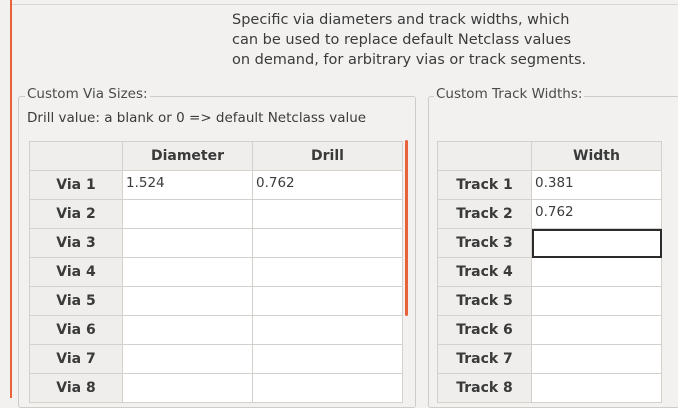 This screenshot has width=678, height=408. Describe the element at coordinates (596, 388) in the screenshot. I see `track-8-width-cell` at that location.